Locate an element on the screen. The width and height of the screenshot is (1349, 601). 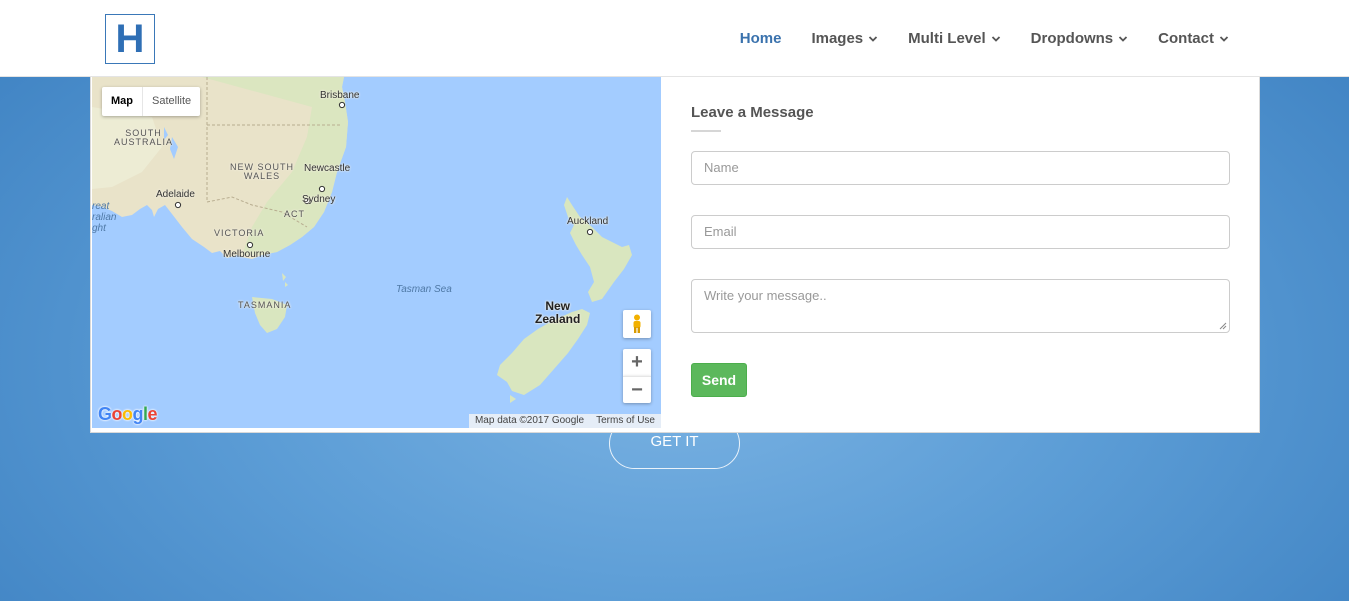
nav-item-home: Home is located at coordinates (761, 38).